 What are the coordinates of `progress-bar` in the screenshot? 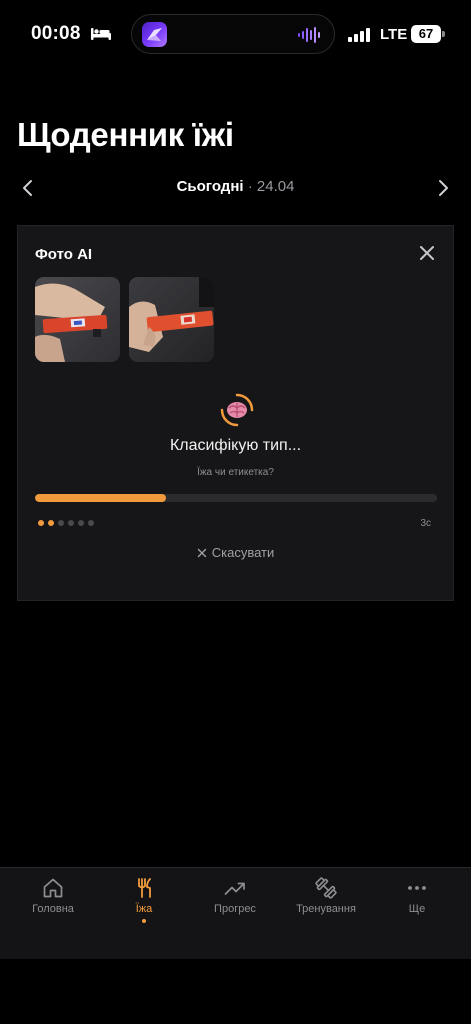 It's located at (236, 498).